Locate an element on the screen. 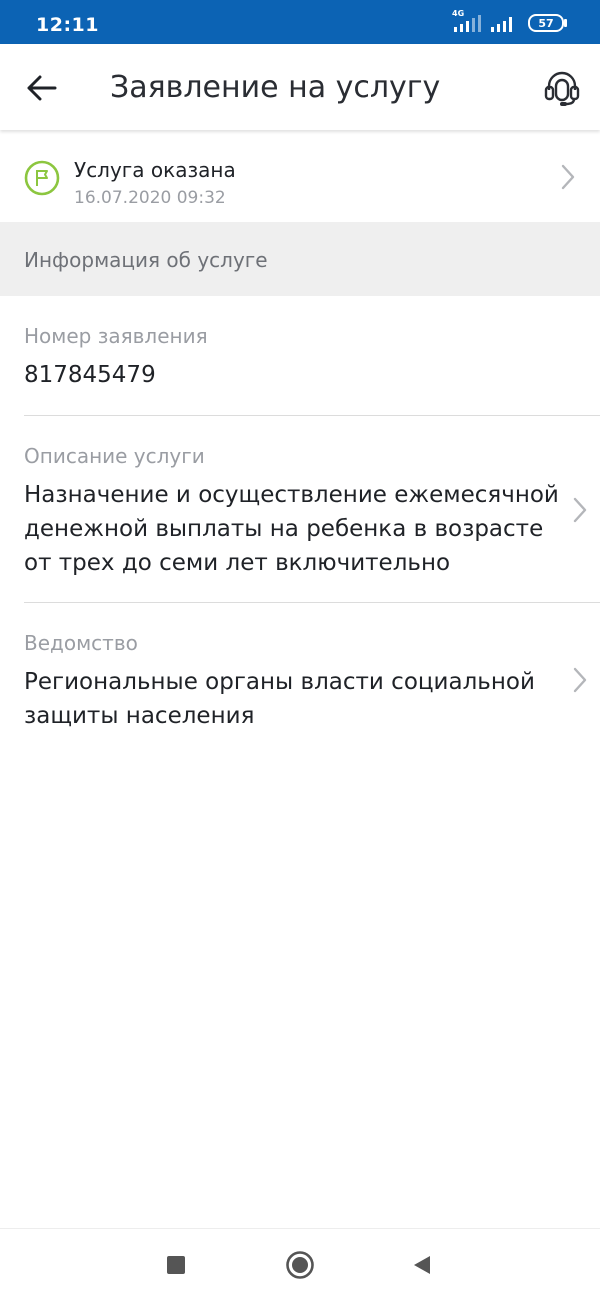  support-button is located at coordinates (562, 88).